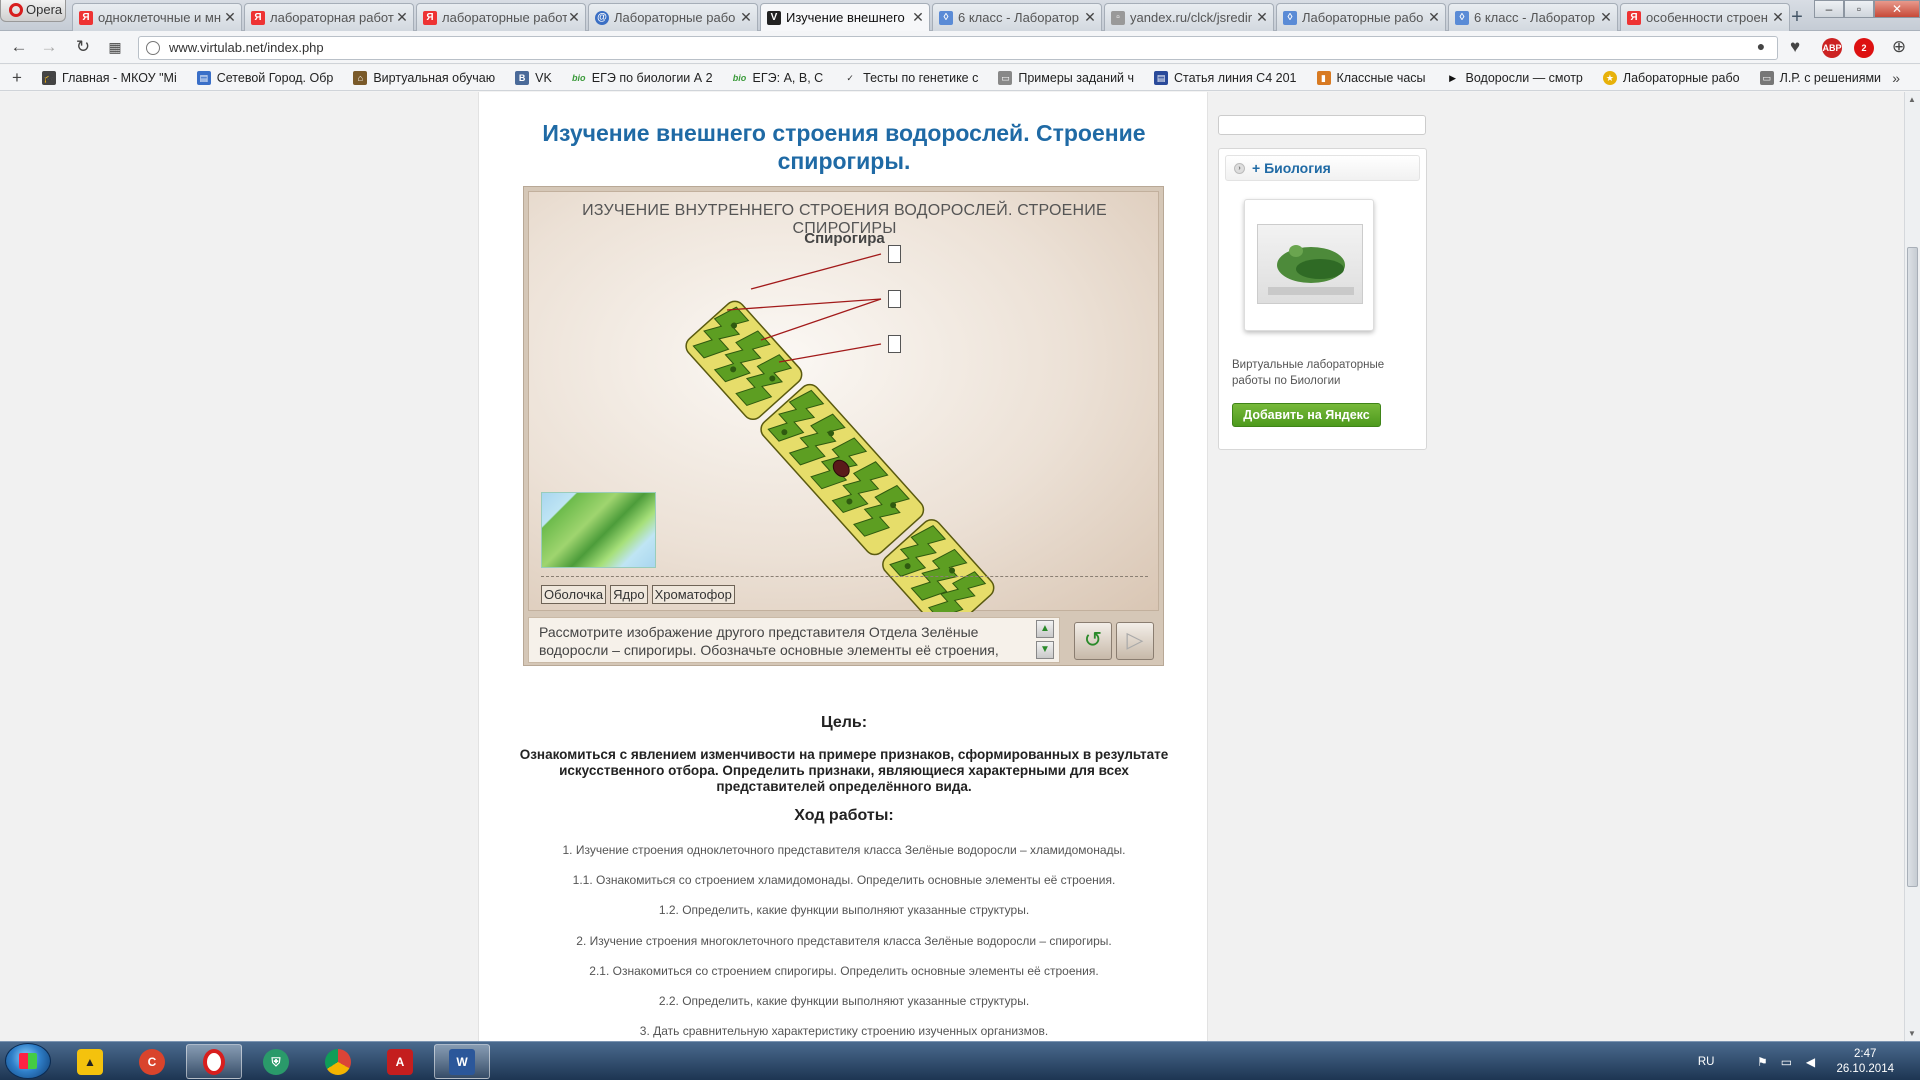 The image size is (1920, 1080). What do you see at coordinates (153, 48) in the screenshot?
I see `globe-icon` at bounding box center [153, 48].